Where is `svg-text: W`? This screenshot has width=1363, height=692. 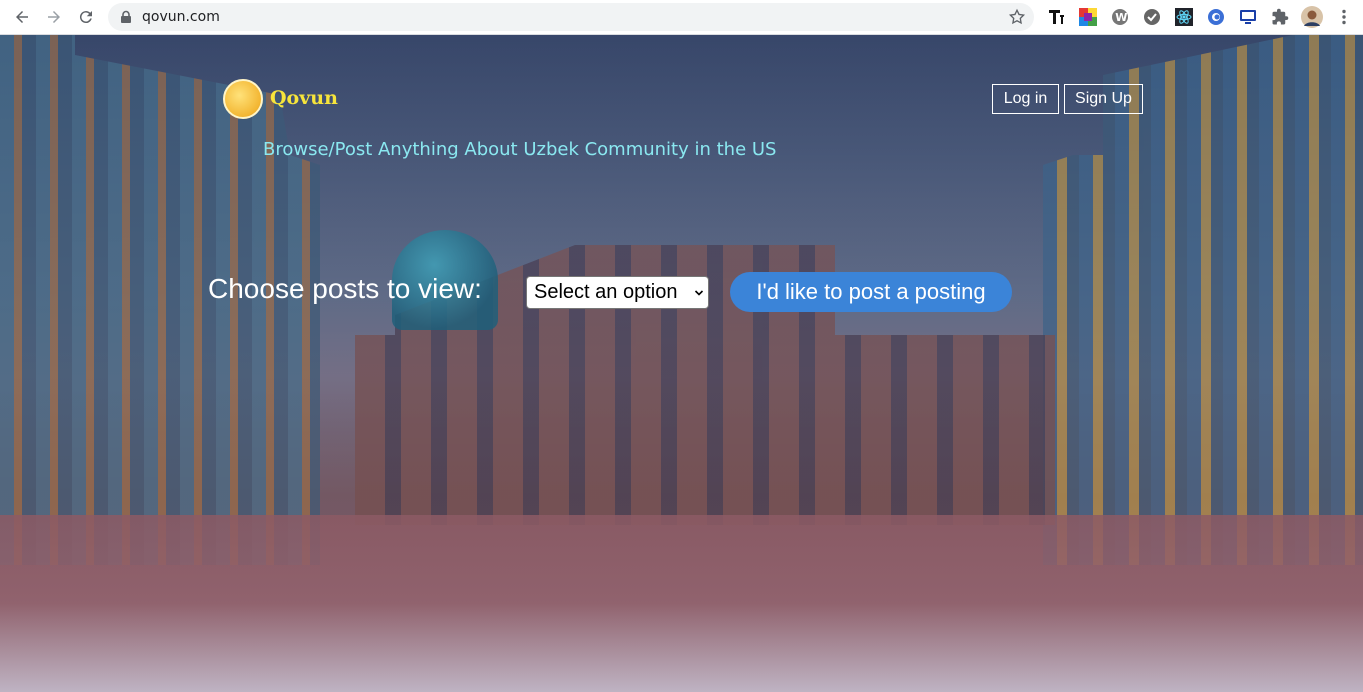
svg-text: W is located at coordinates (1121, 17).